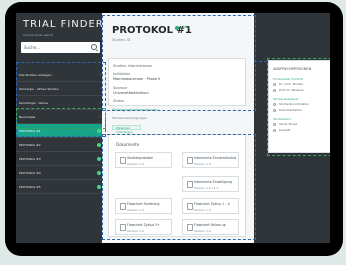  What do you see at coordinates (94, 47) in the screenshot?
I see `search-icon` at bounding box center [94, 47].